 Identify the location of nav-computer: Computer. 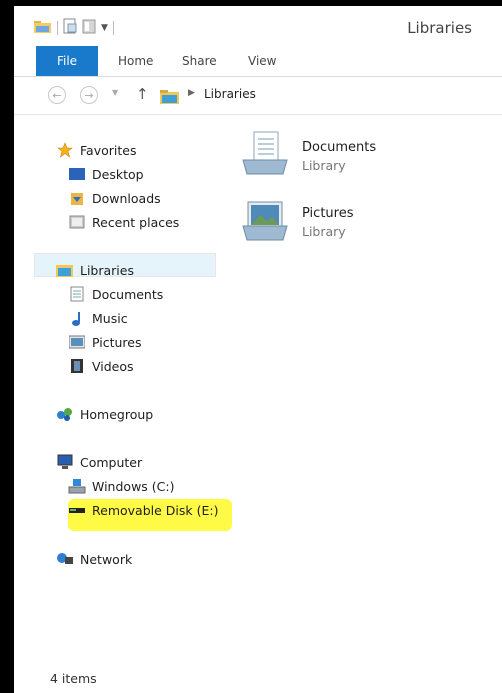
(99, 462).